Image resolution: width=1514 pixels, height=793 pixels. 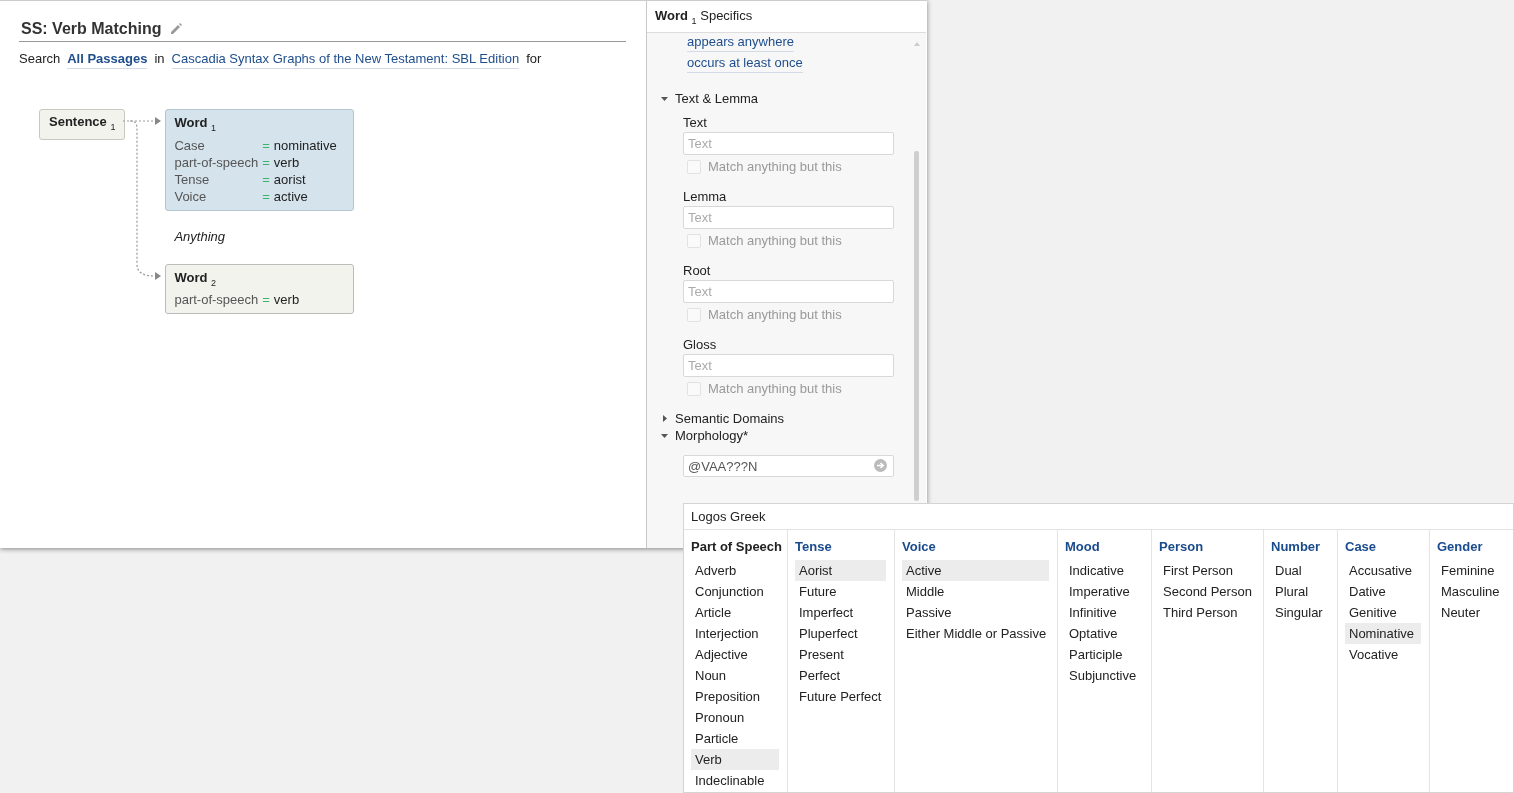 What do you see at coordinates (1207, 591) in the screenshot?
I see `option-item: Second Person` at bounding box center [1207, 591].